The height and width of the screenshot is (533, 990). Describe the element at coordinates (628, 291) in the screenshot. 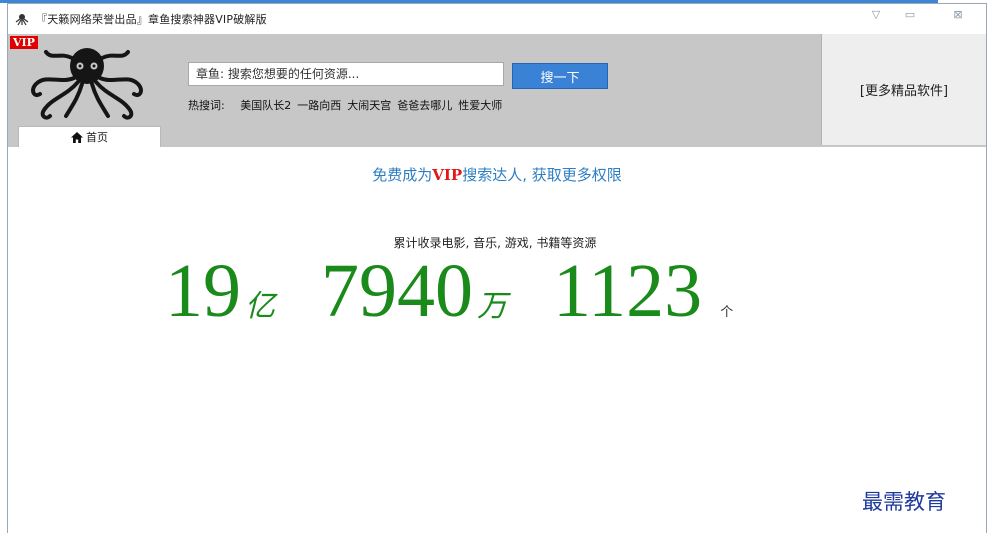

I see `count-ones: 1123` at that location.